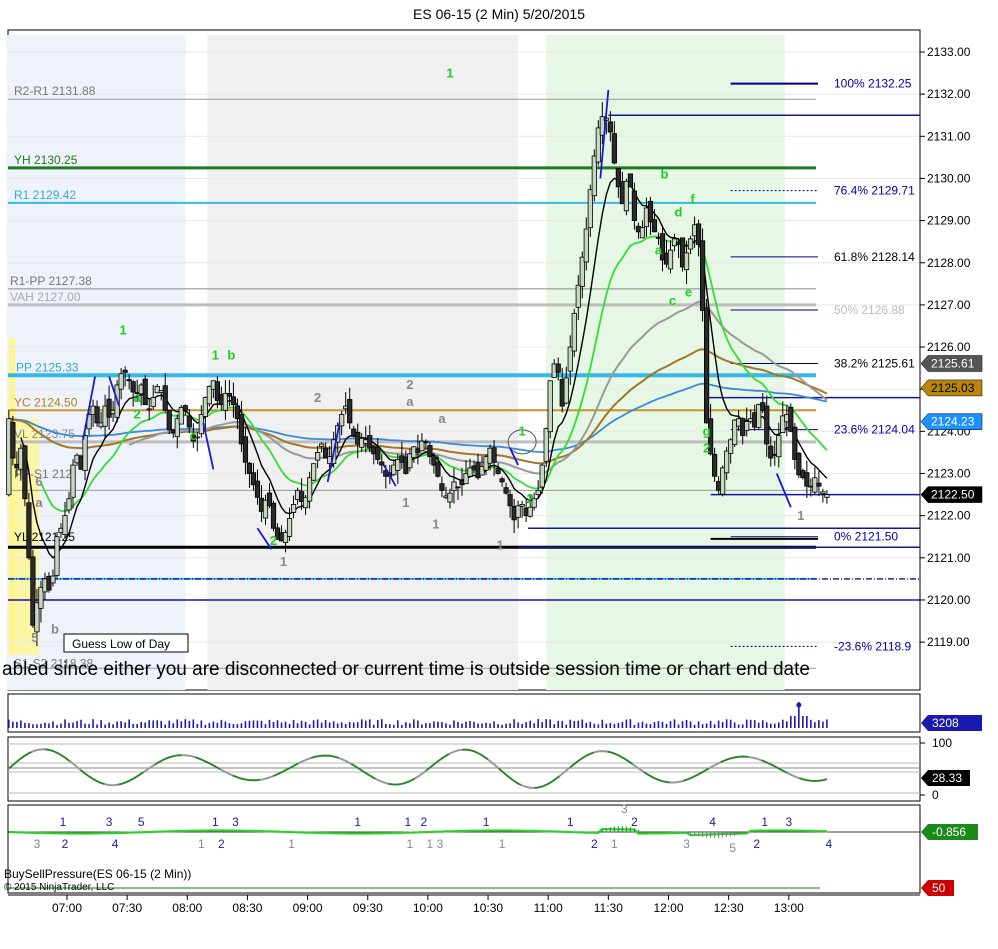 The image size is (998, 949). I want to click on level-label: YC 2124.50, so click(46, 402).